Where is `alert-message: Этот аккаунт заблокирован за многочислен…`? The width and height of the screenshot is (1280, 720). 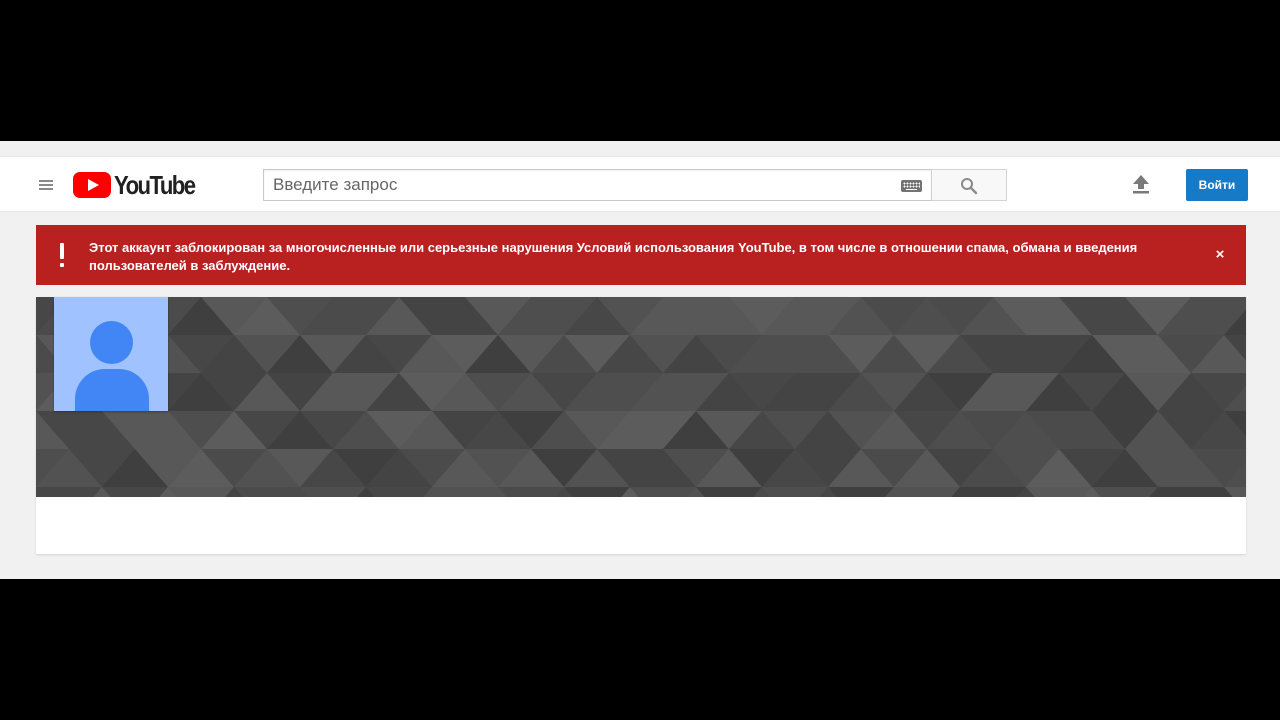 alert-message: Этот аккаунт заблокирован за многочислен… is located at coordinates (613, 256).